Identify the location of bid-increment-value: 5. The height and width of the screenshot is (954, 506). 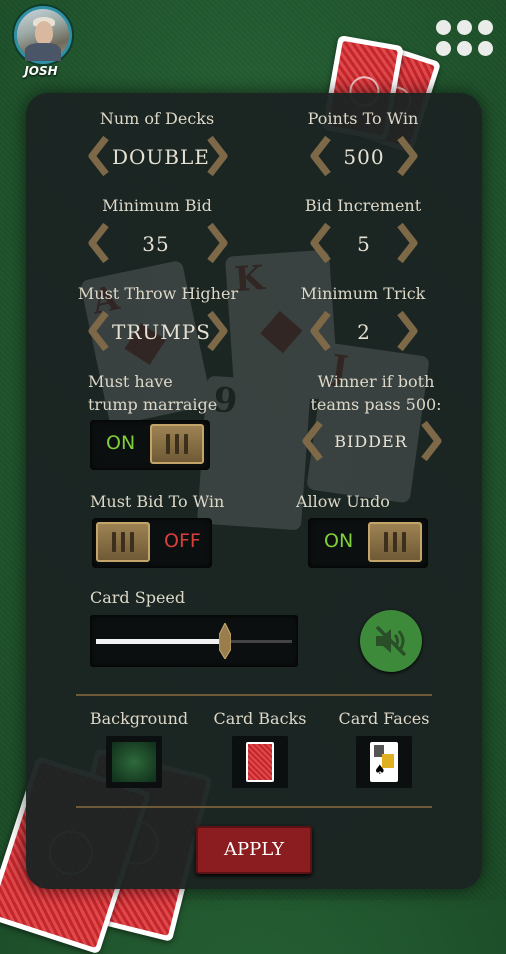
(364, 244).